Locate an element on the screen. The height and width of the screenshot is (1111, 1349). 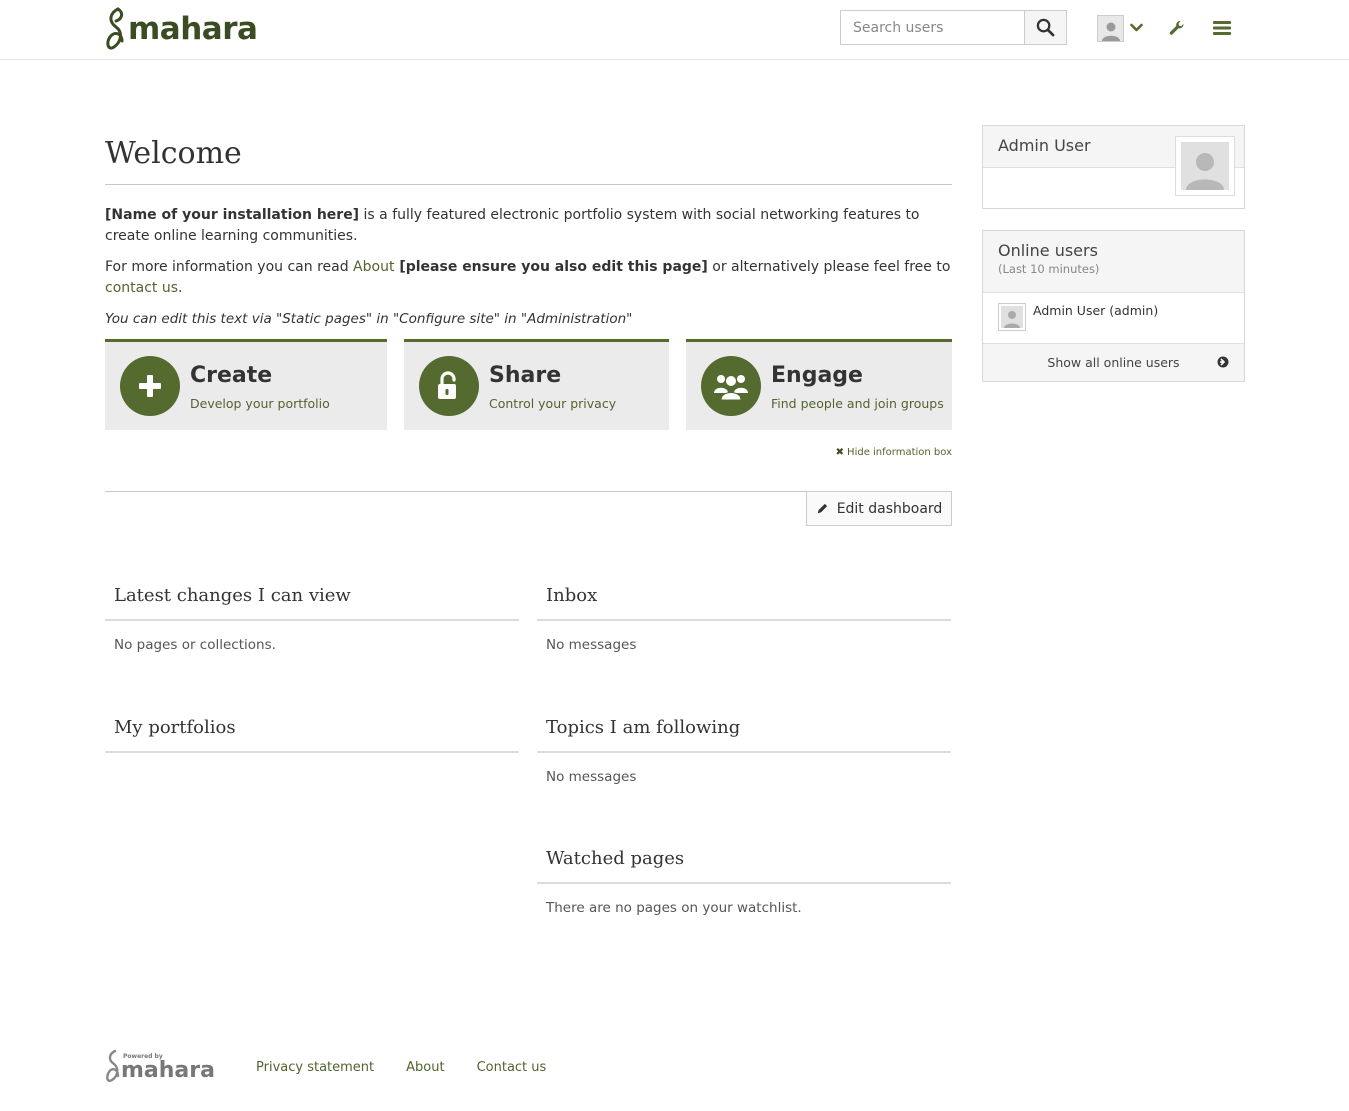
create-card-icon-circle is located at coordinates (150, 386).